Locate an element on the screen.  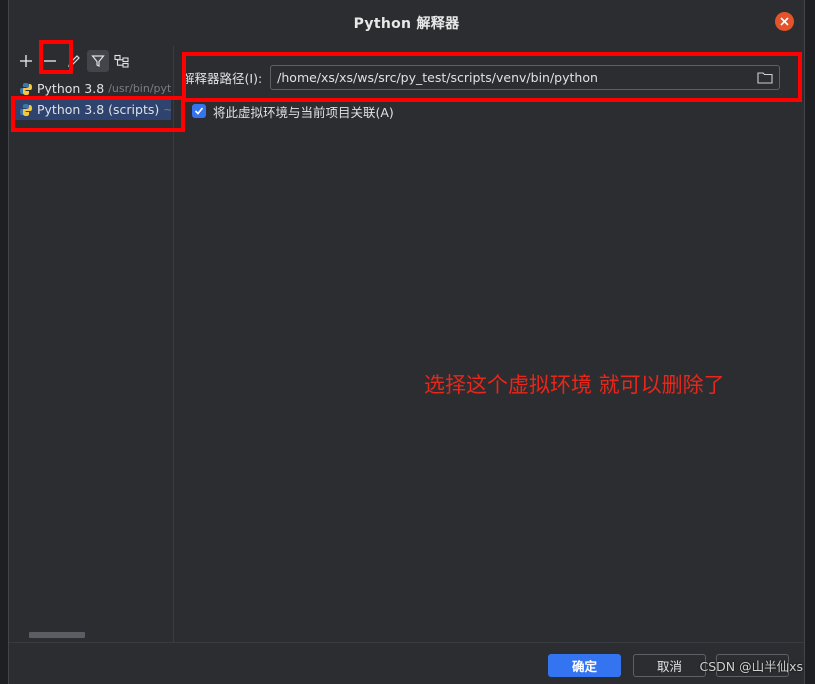
dialog-titlebar: Python 解释器 is located at coordinates (406, 23).